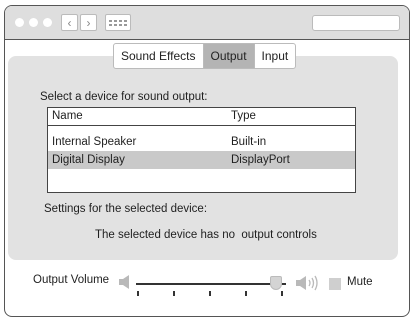  I want to click on minimize-window-button, so click(33, 22).